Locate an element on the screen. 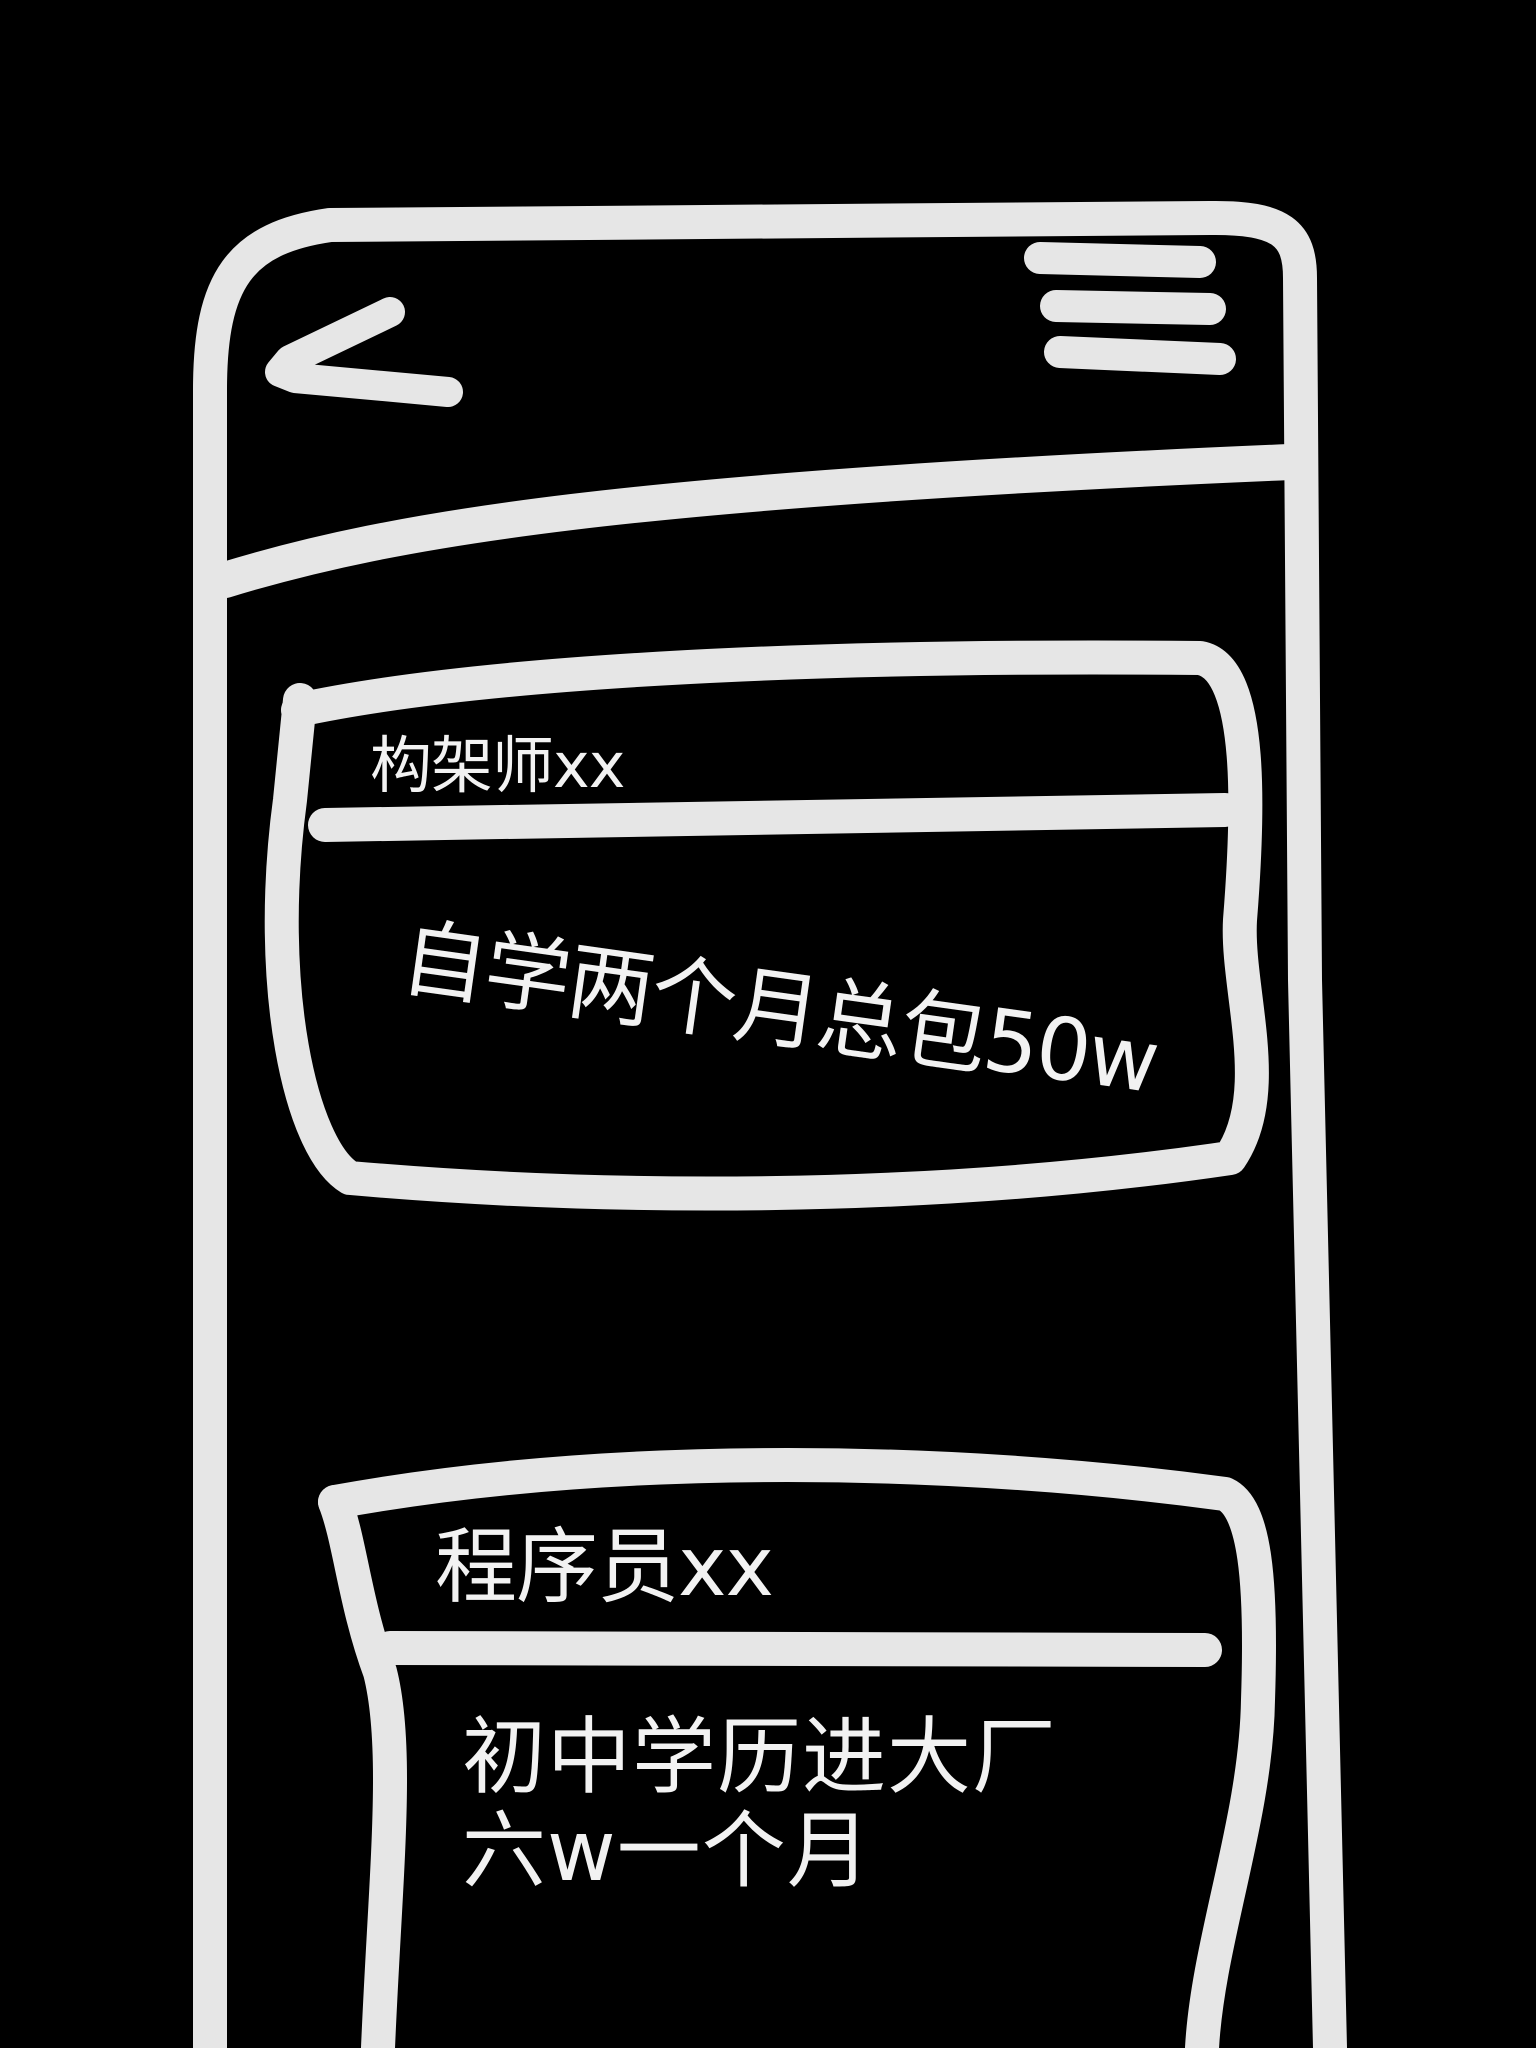 This screenshot has width=1536, height=2048. post-author: 构架师xx is located at coordinates (497, 765).